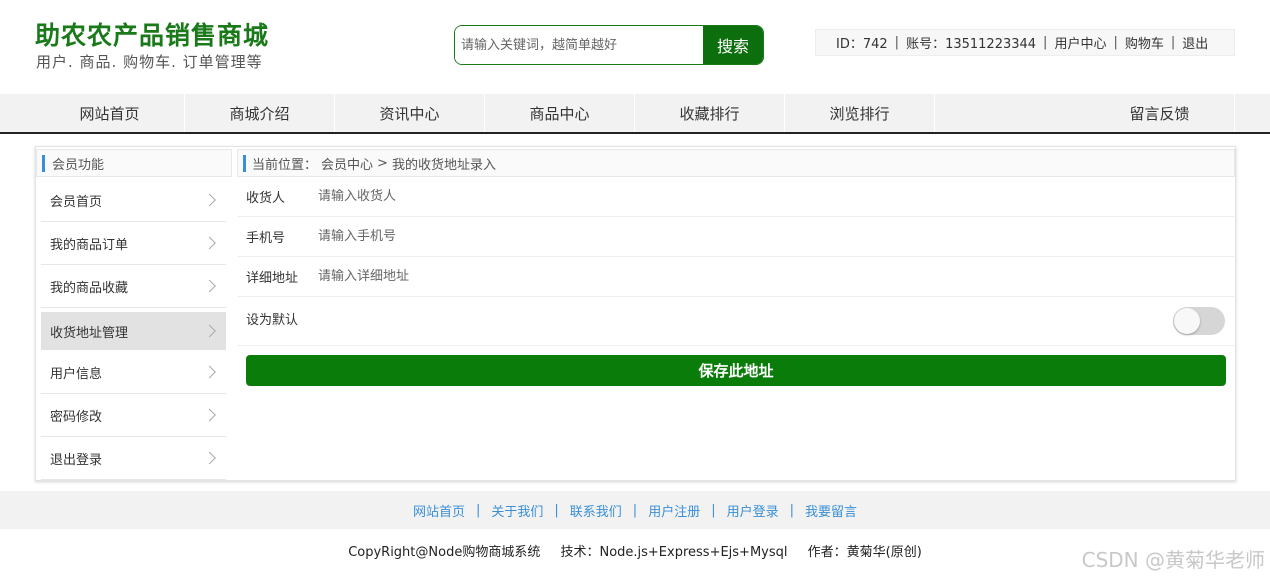  I want to click on sidebar-item-label: 收货地址管理, so click(89, 333).